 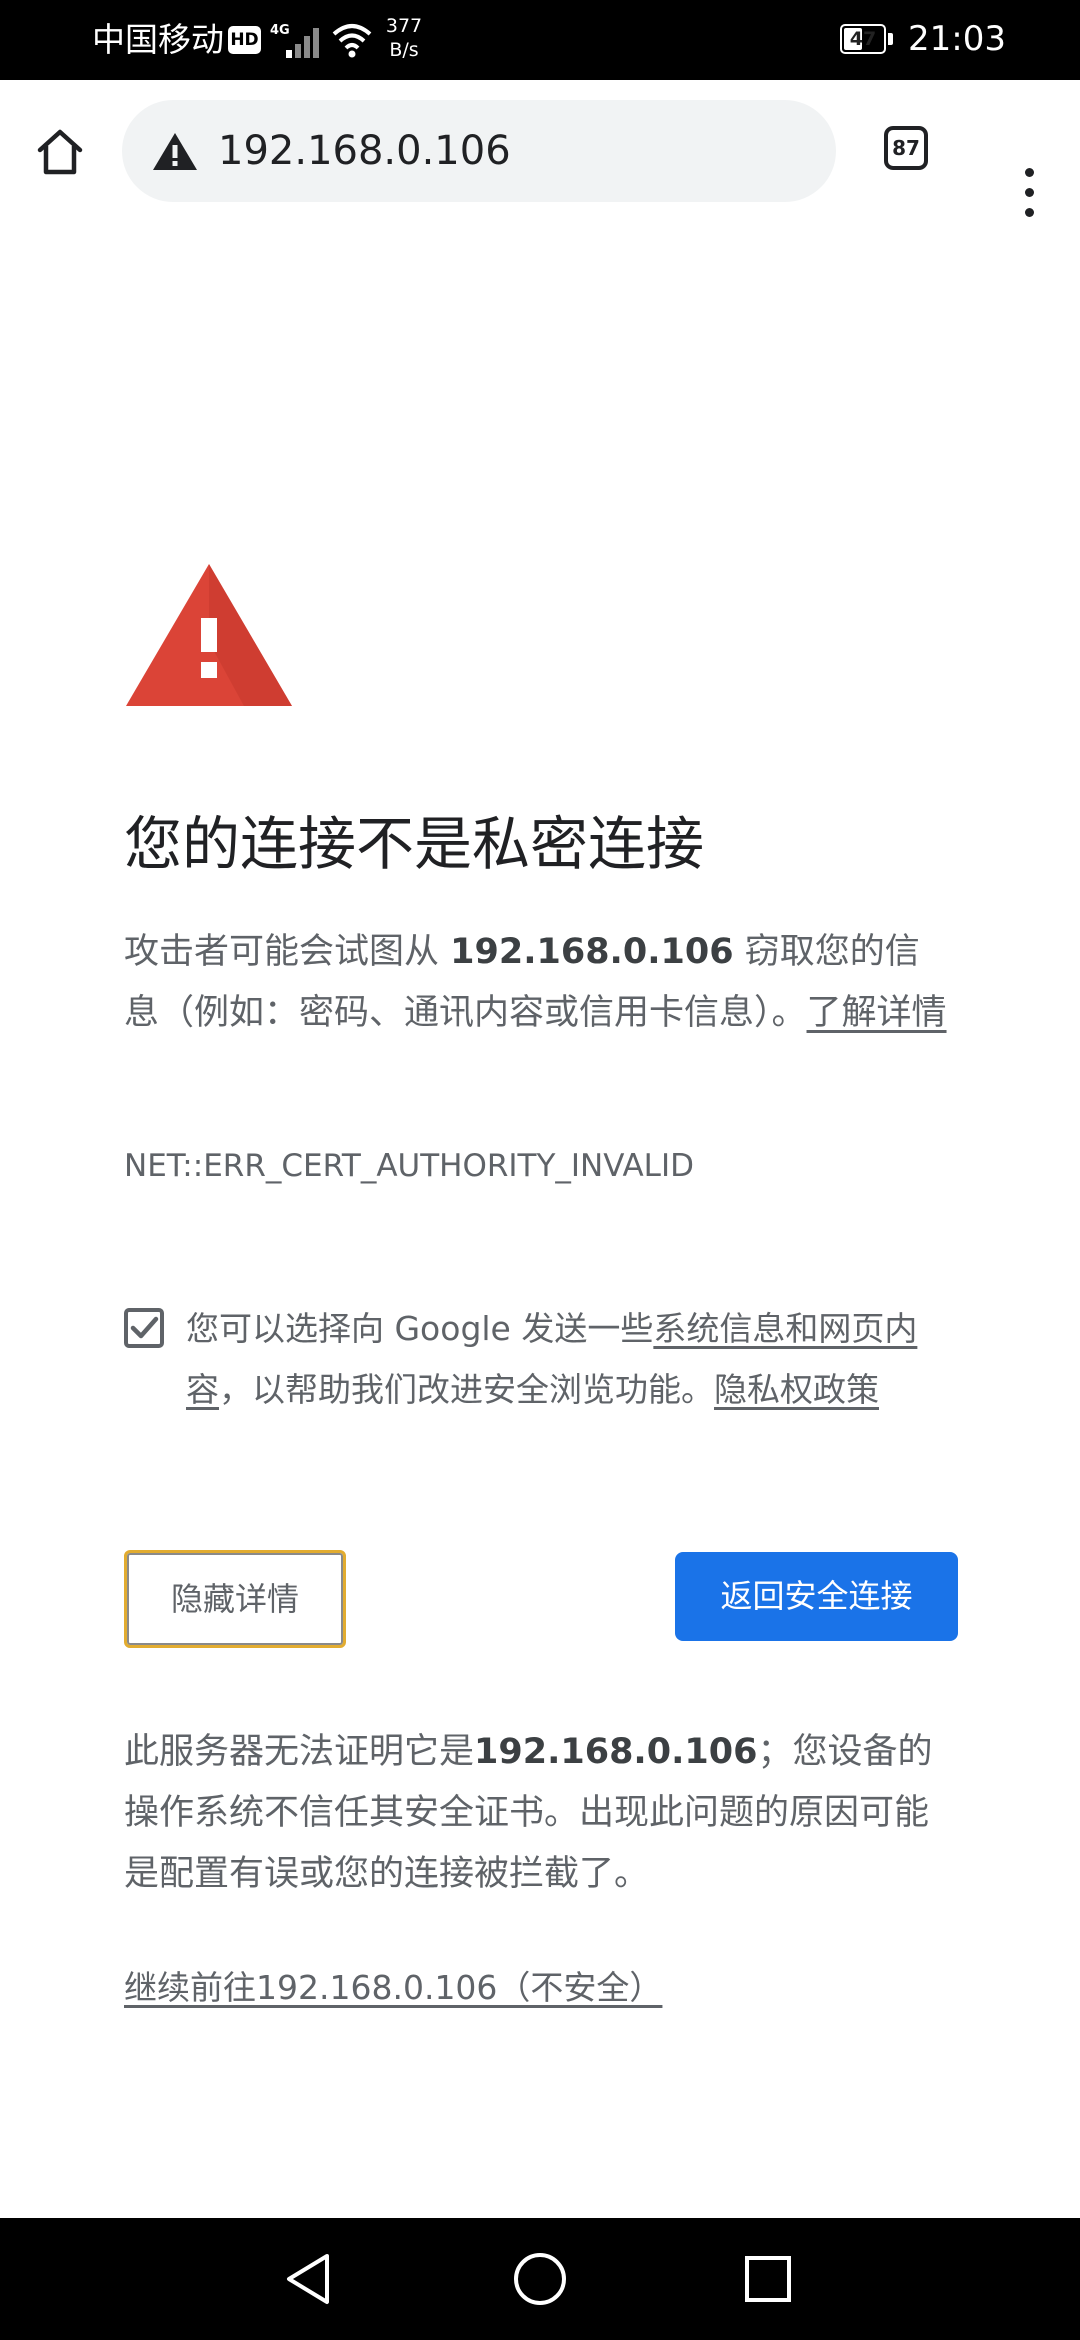 I want to click on carrier-name: 中国移动, so click(x=158, y=39).